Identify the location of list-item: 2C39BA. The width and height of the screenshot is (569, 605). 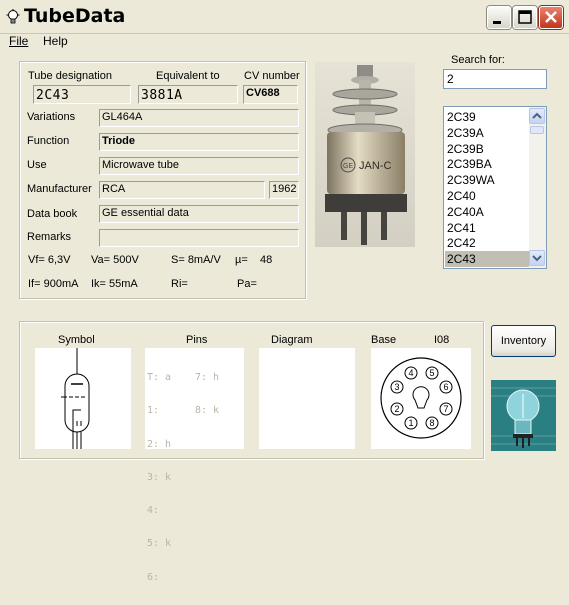
(487, 164).